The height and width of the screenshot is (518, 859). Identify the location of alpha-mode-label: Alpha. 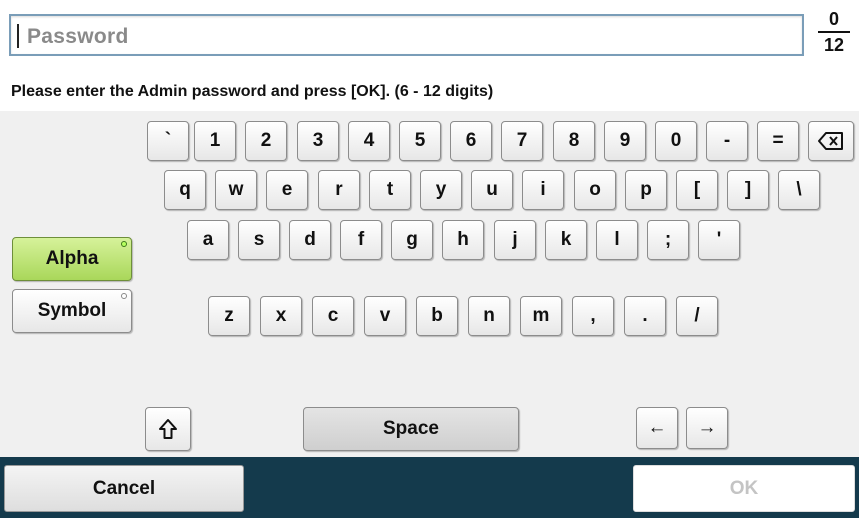
(72, 258).